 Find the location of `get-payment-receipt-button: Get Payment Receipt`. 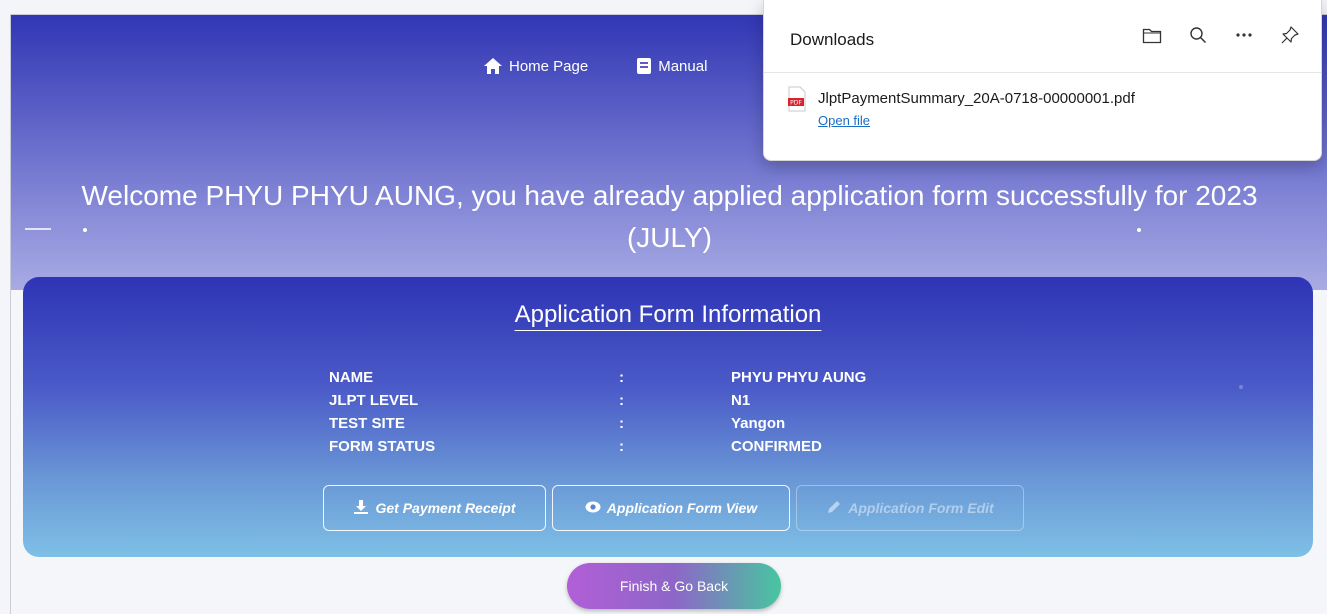

get-payment-receipt-button: Get Payment Receipt is located at coordinates (434, 508).